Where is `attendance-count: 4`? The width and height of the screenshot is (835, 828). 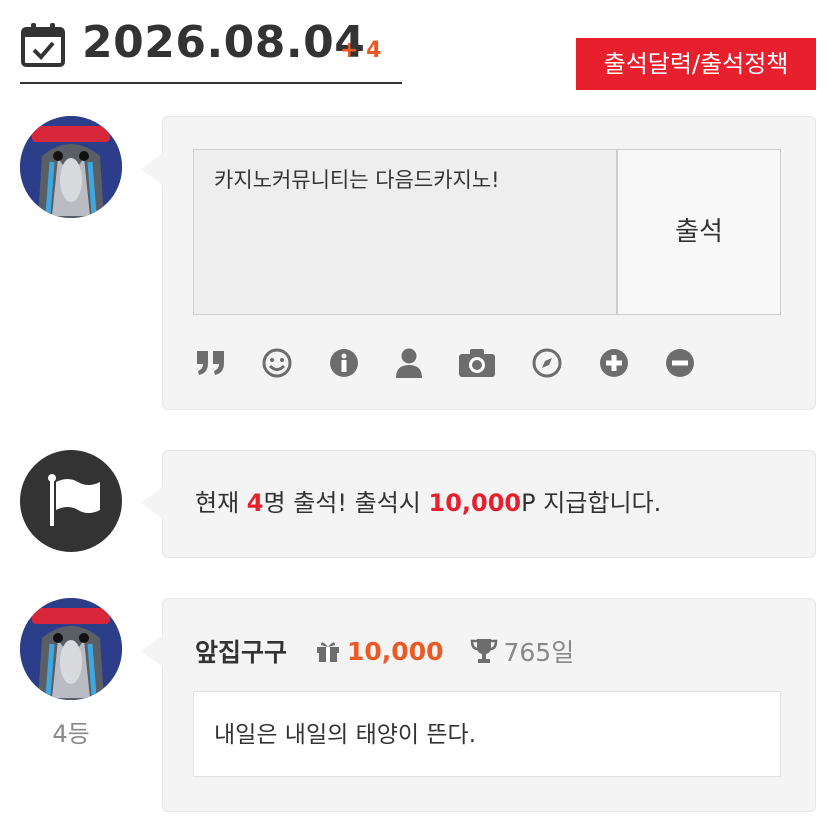
attendance-count: 4 is located at coordinates (255, 503).